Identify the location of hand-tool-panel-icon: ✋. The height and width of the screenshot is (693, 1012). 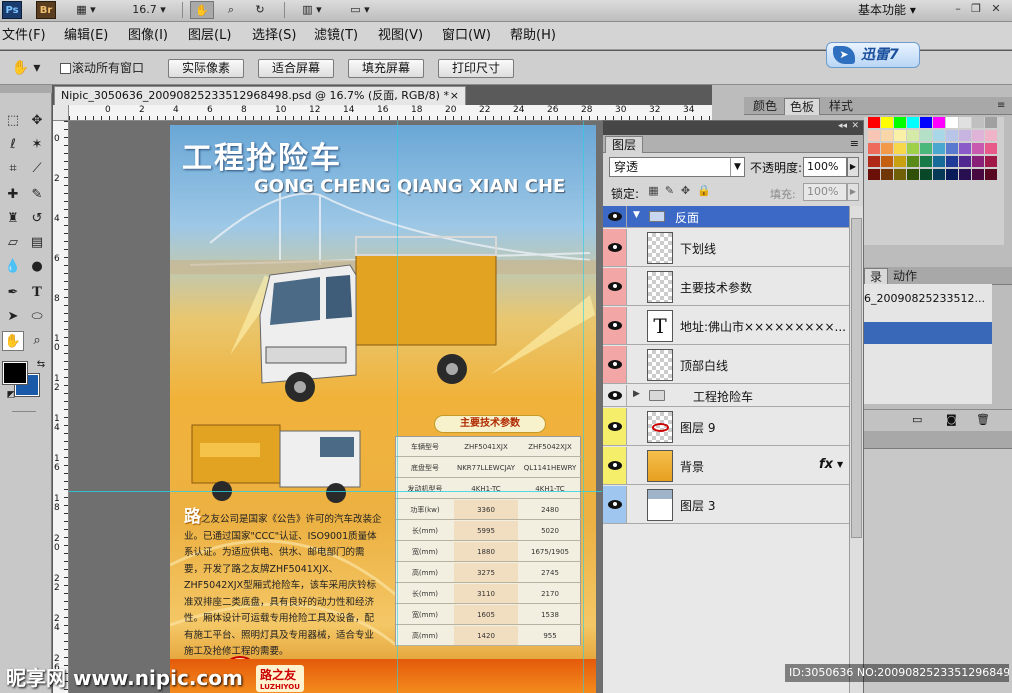
(13, 341).